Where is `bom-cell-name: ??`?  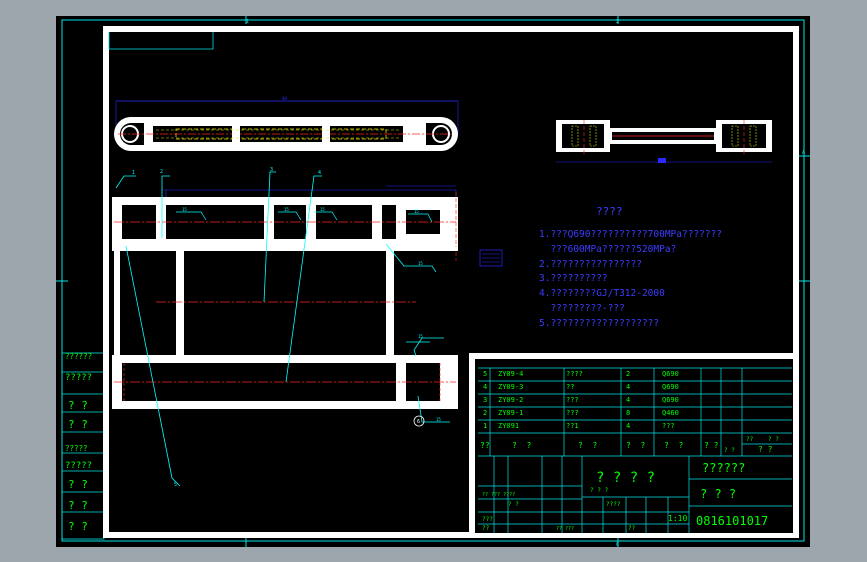 bom-cell-name: ?? is located at coordinates (570, 387).